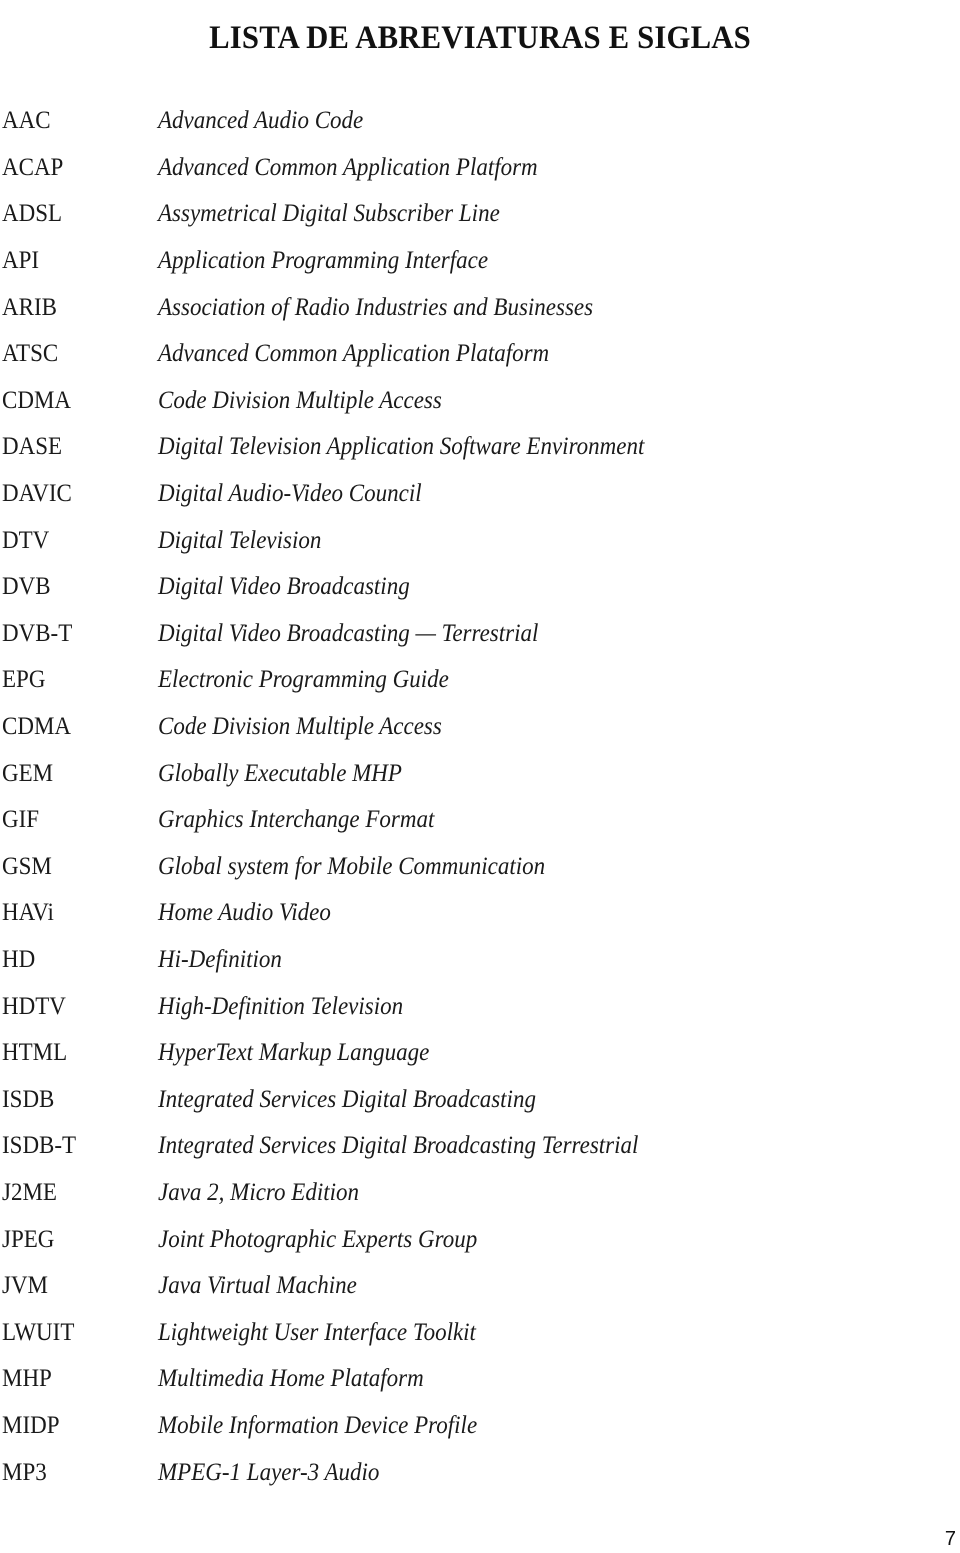  Describe the element at coordinates (269, 1472) in the screenshot. I see `abbreviation-definition: MPEG-1 Layer-3 Audio` at that location.